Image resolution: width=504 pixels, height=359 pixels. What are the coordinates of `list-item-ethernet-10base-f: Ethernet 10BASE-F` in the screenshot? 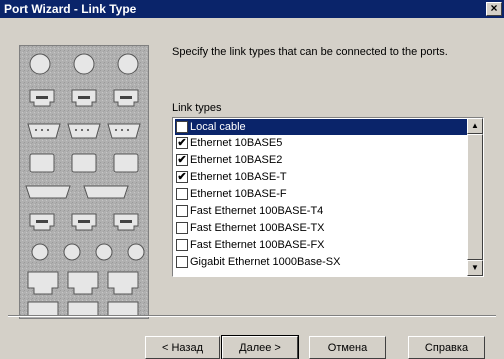 It's located at (321, 194).